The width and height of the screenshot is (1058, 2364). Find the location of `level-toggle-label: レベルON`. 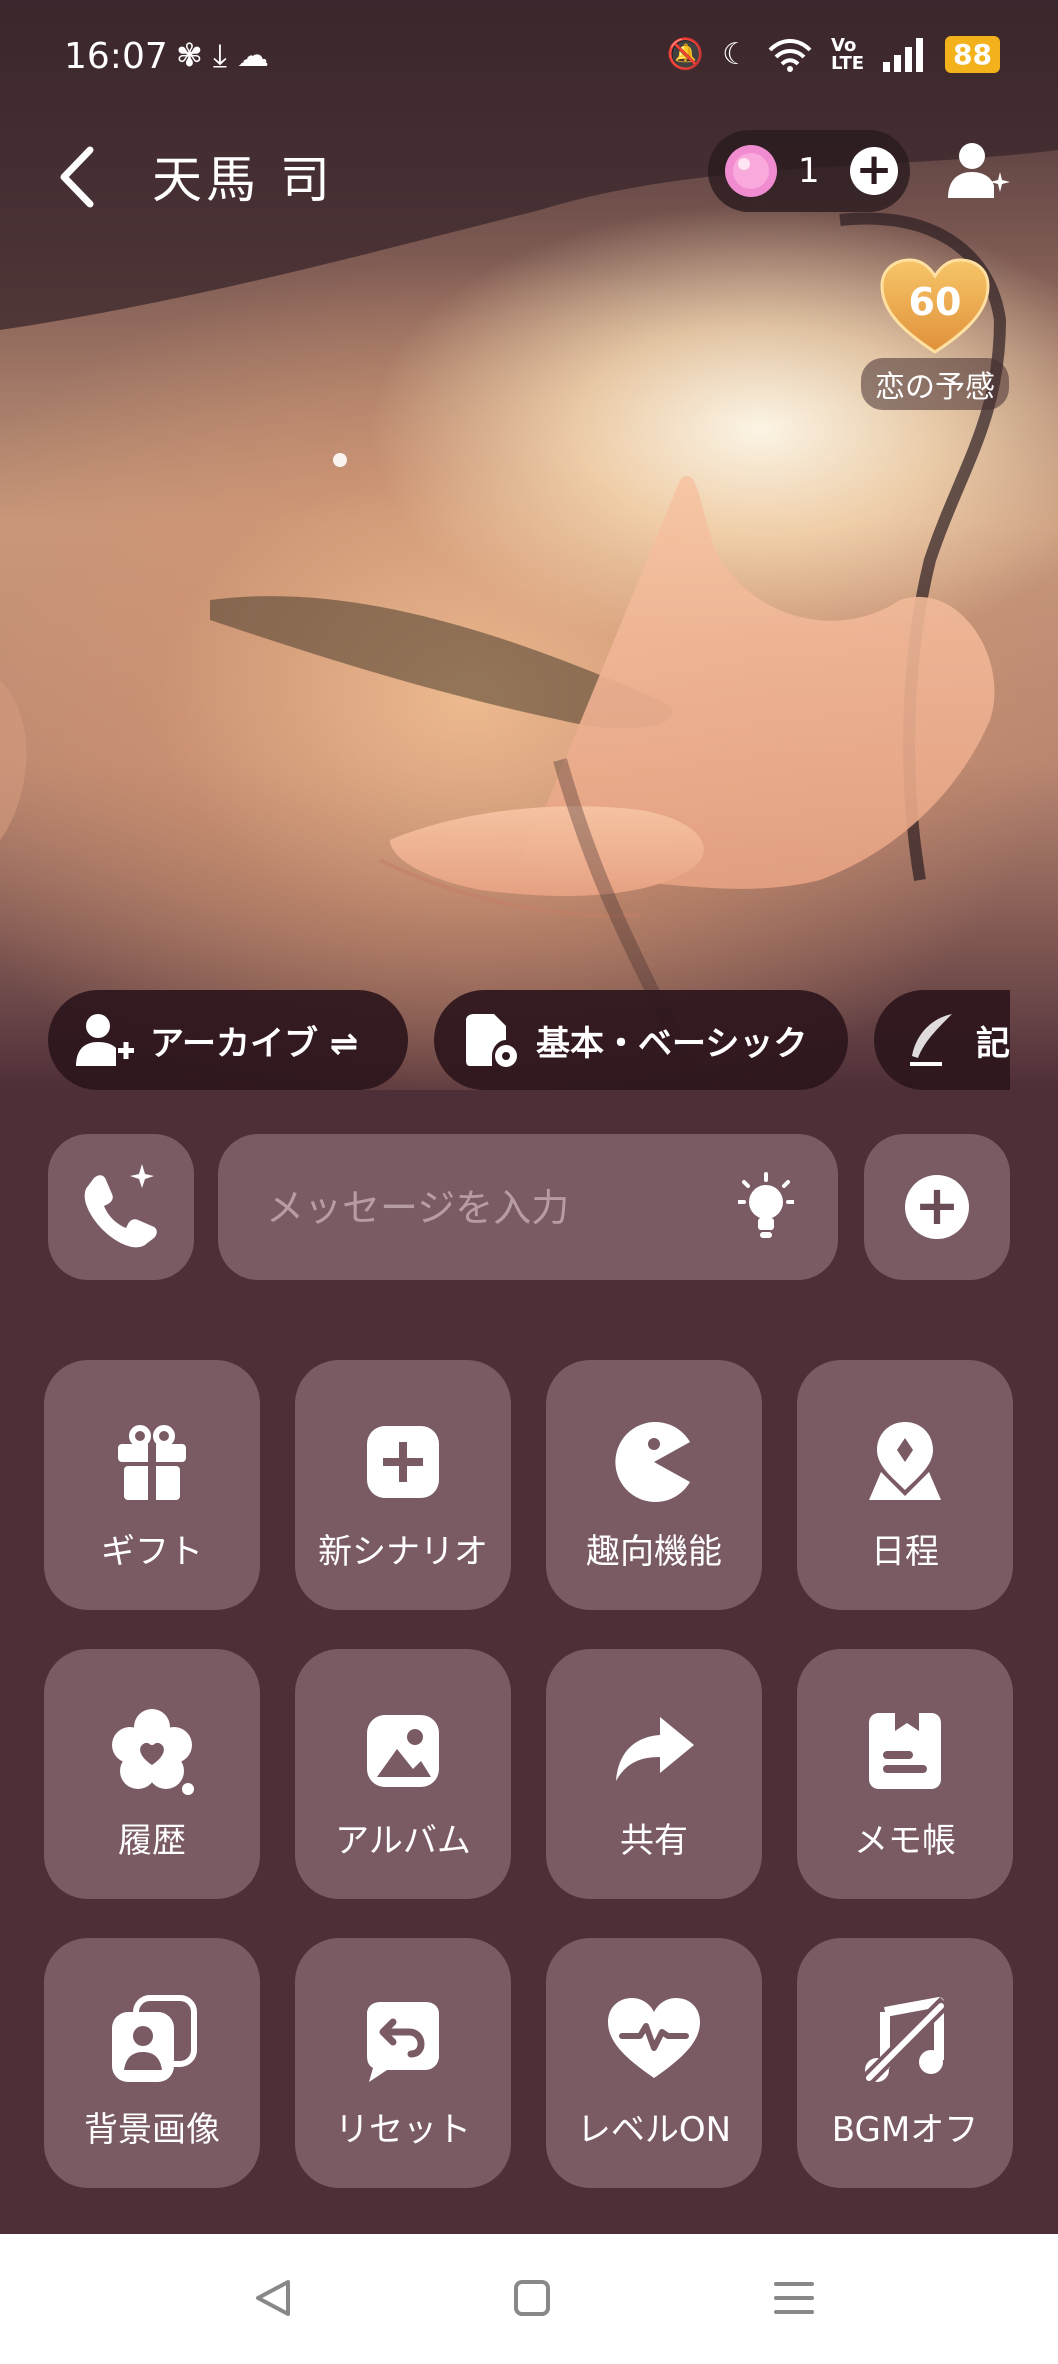

level-toggle-label: レベルON is located at coordinates (654, 2130).